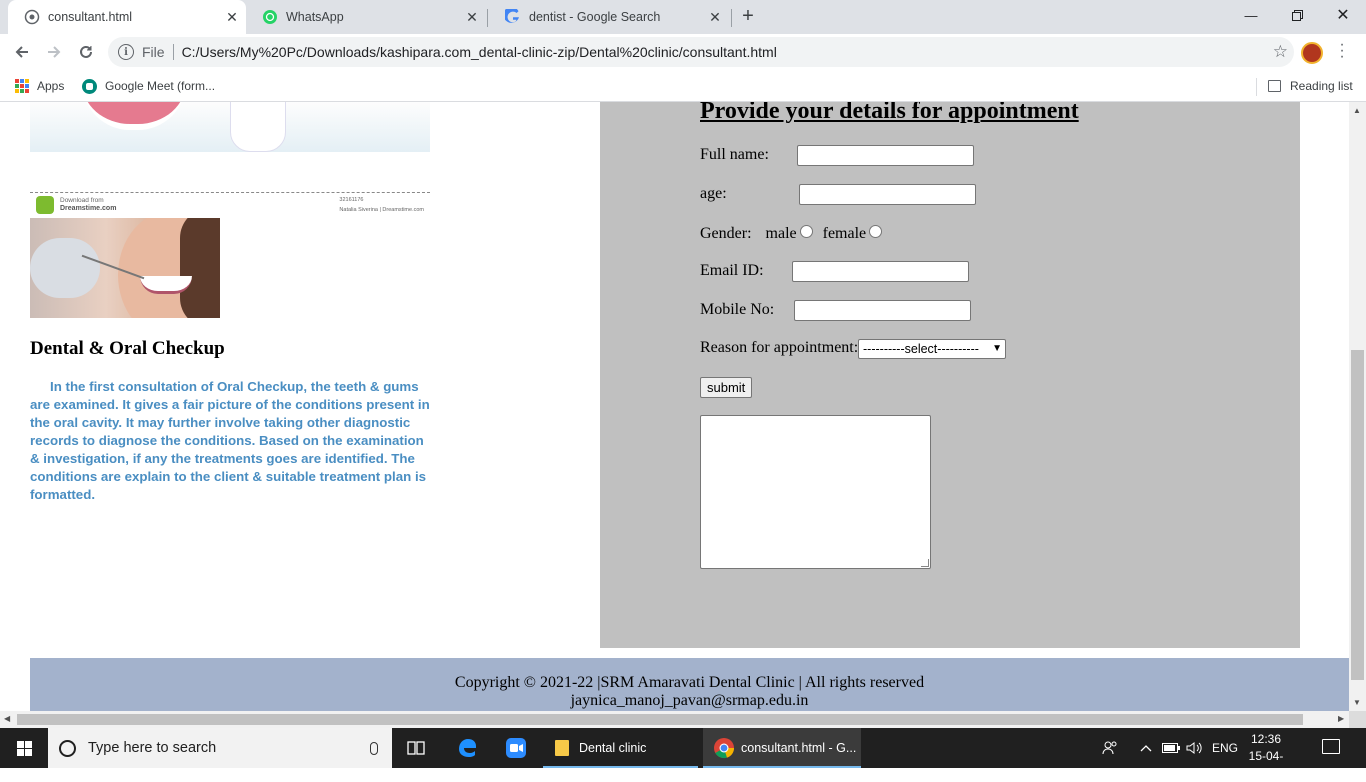  Describe the element at coordinates (724, 748) in the screenshot. I see `chrome-icon` at that location.